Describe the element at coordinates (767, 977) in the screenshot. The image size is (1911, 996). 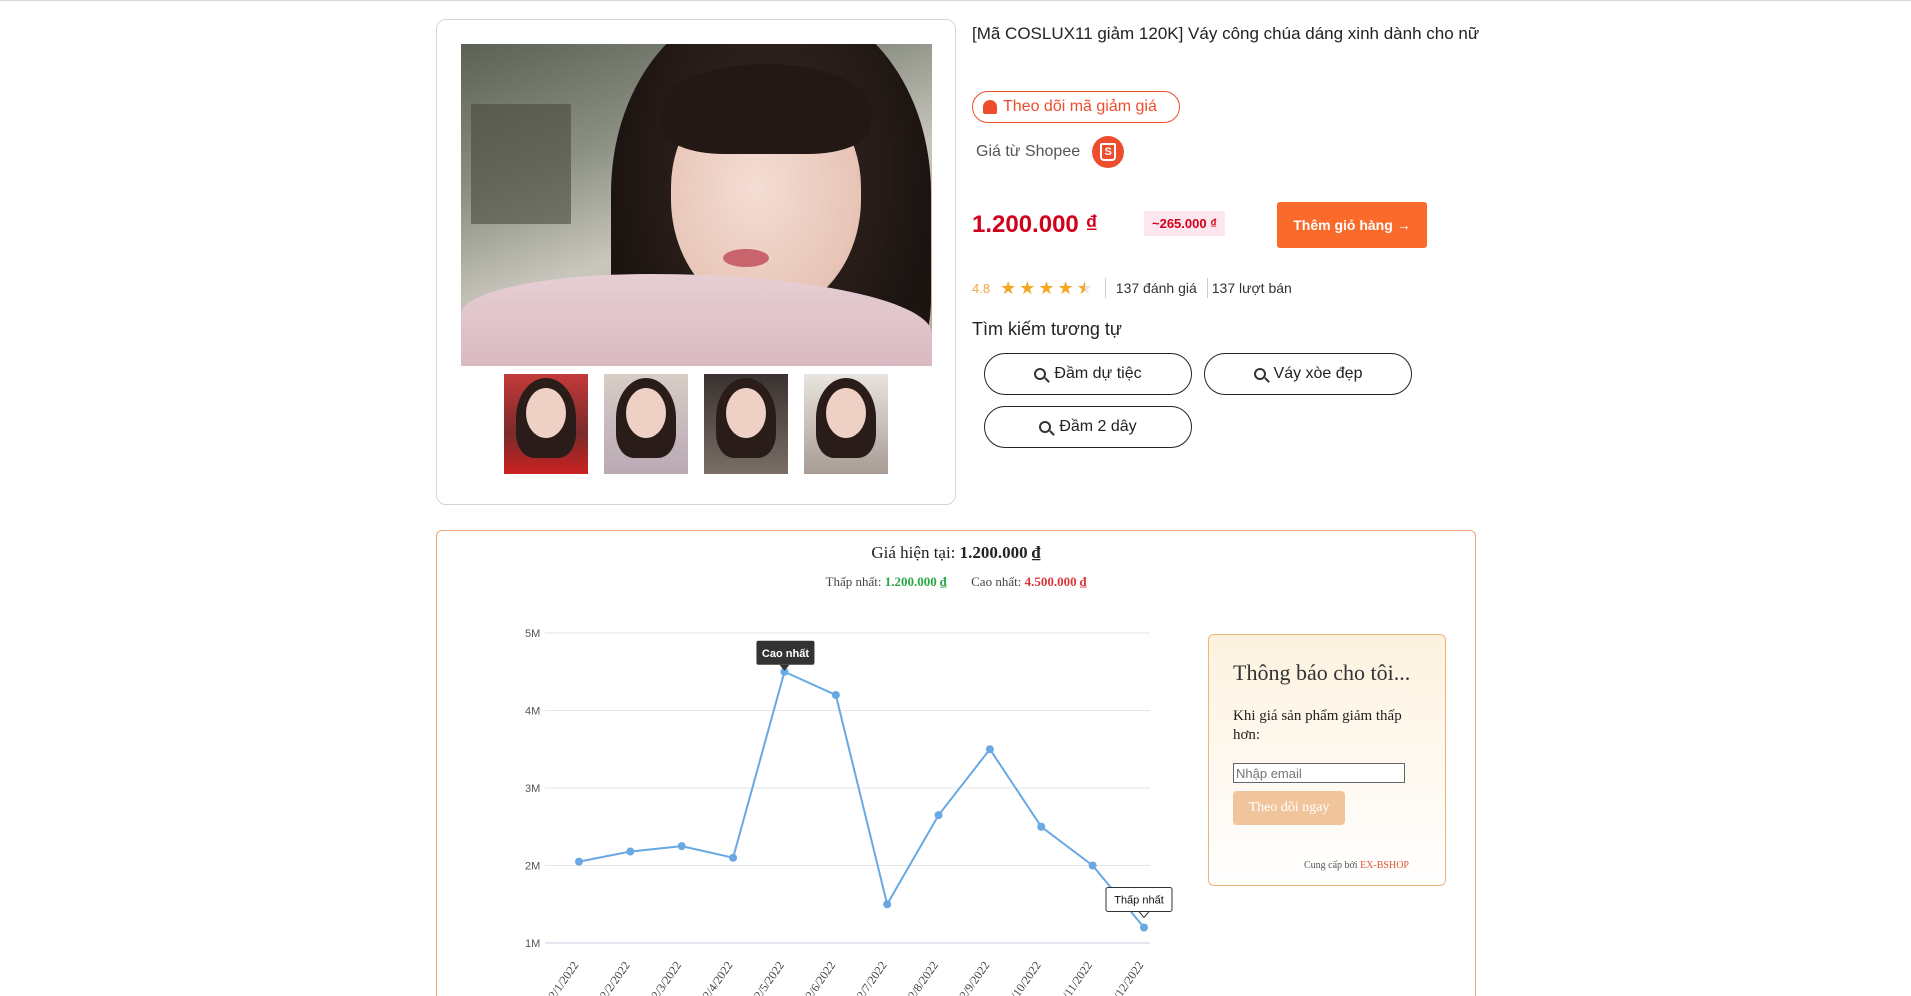
I see `x-tick-label: 12/5/2022` at that location.